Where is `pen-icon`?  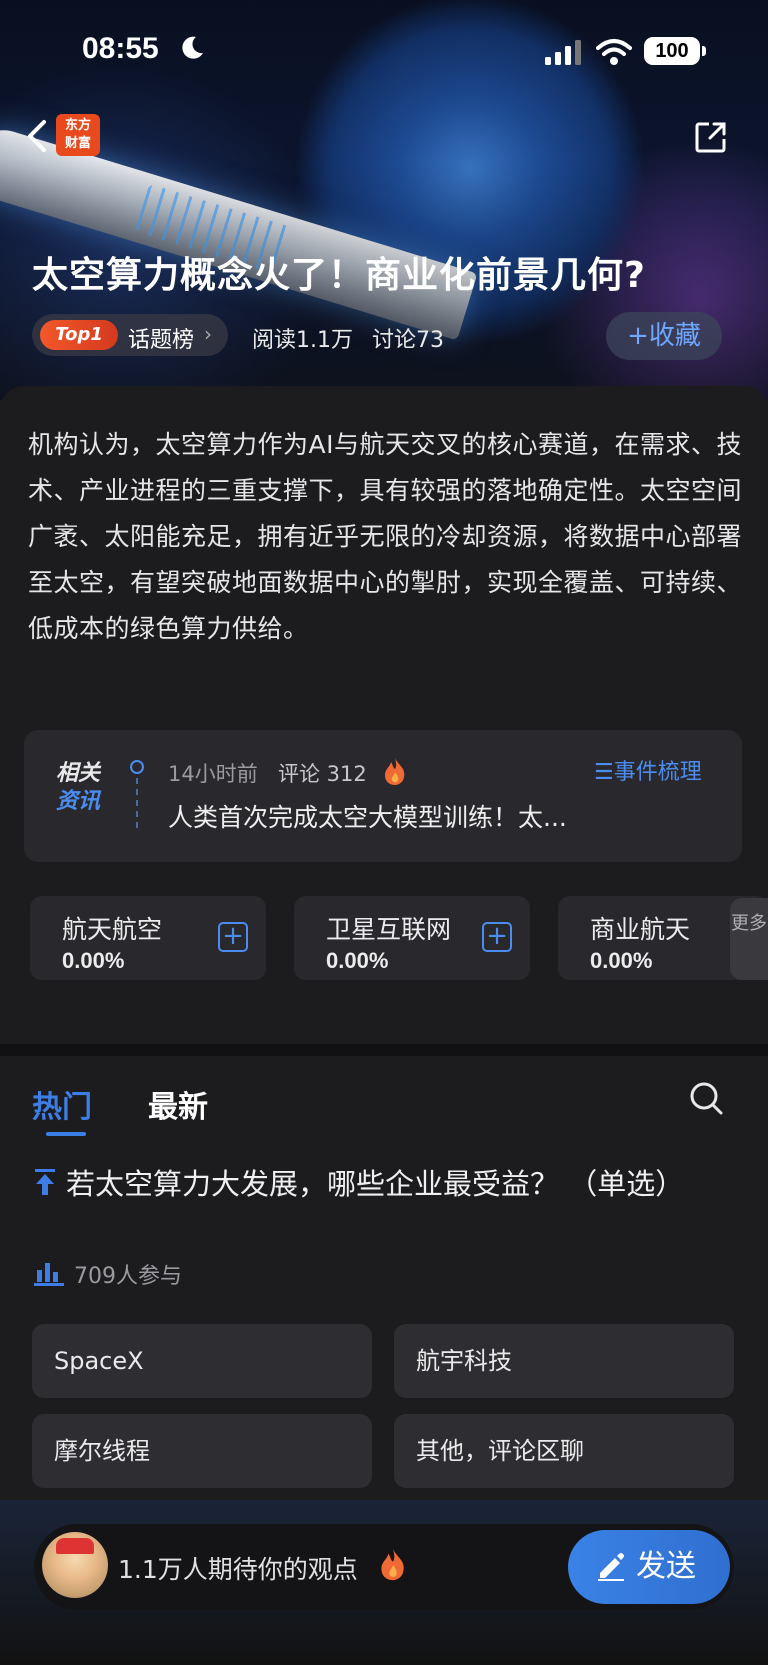
pen-icon is located at coordinates (611, 1567).